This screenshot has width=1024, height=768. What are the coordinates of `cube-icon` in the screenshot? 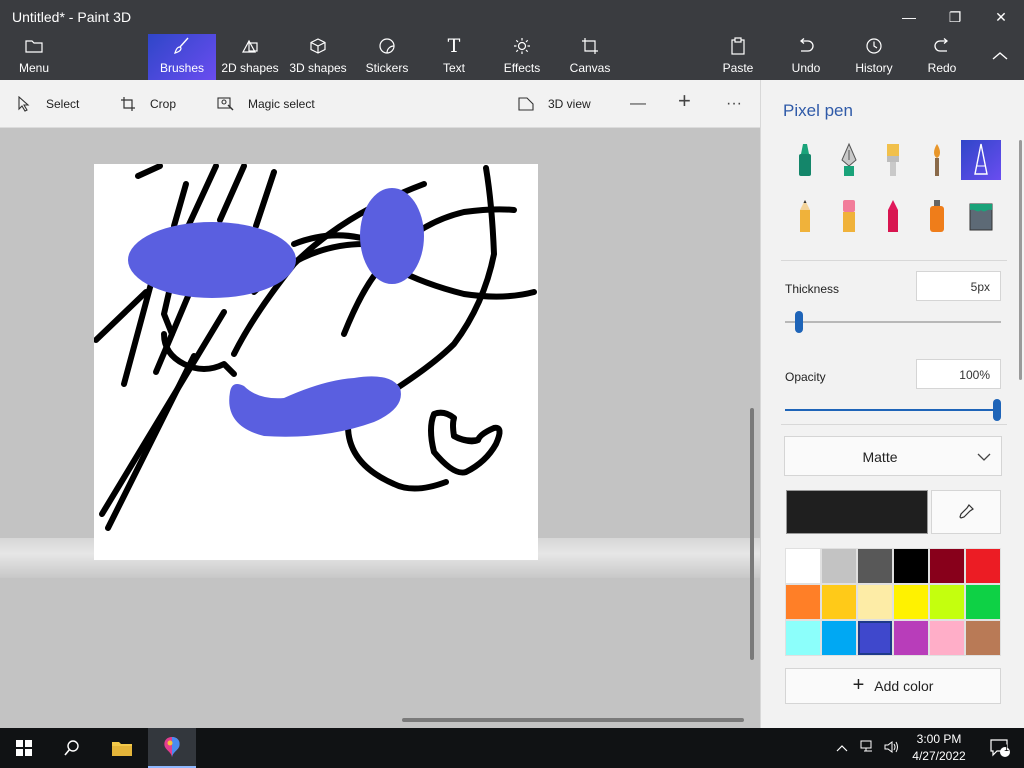 It's located at (318, 46).